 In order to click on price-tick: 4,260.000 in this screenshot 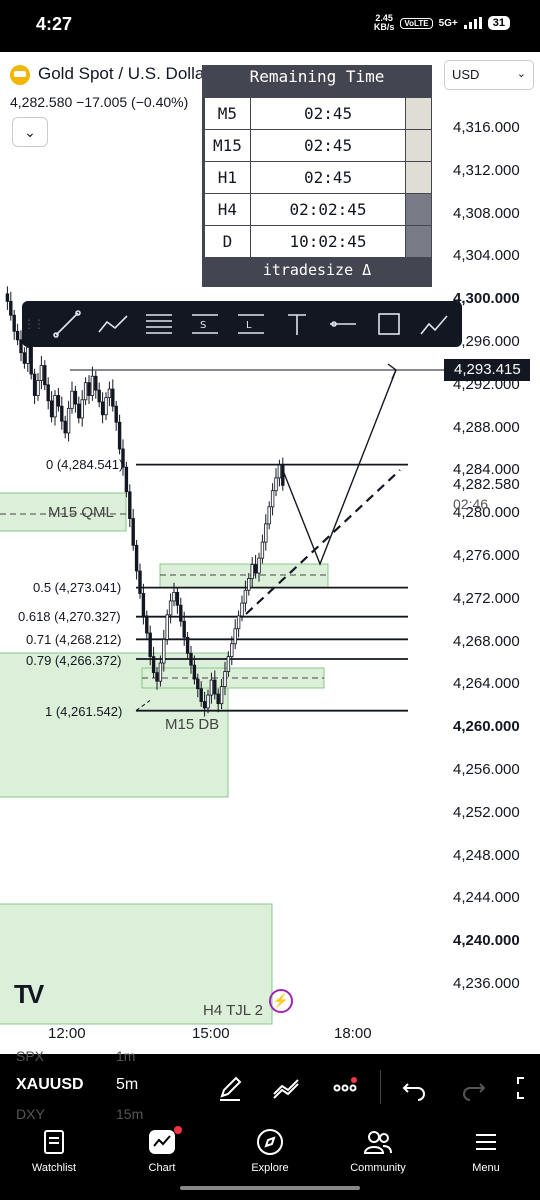, I will do `click(486, 727)`.